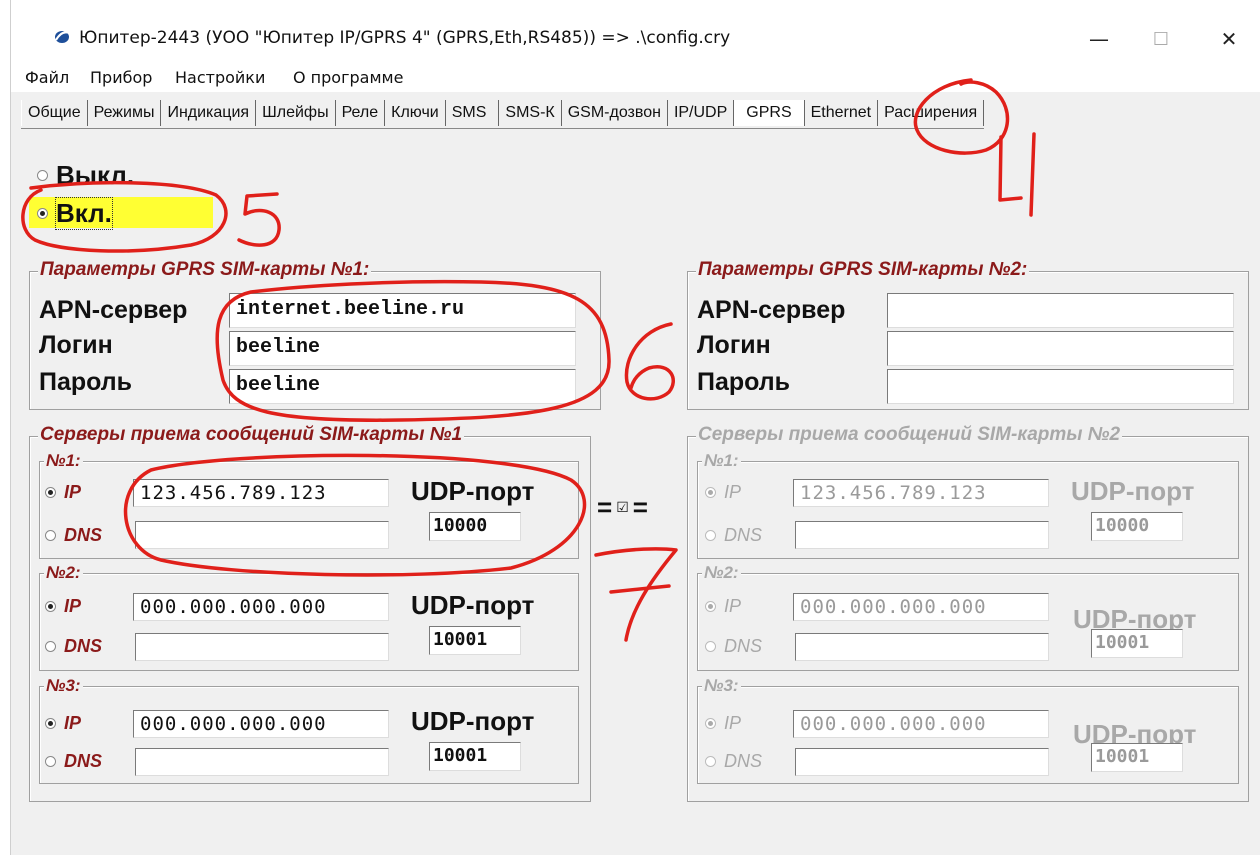 The height and width of the screenshot is (855, 1260). Describe the element at coordinates (473, 721) in the screenshot. I see `sim1-server-3-udp-label: UDP-порт` at that location.